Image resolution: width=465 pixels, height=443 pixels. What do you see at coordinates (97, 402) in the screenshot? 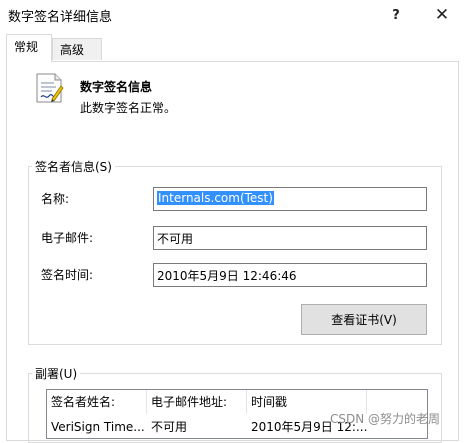
I see `column-signer-name: 签名者姓名:` at bounding box center [97, 402].